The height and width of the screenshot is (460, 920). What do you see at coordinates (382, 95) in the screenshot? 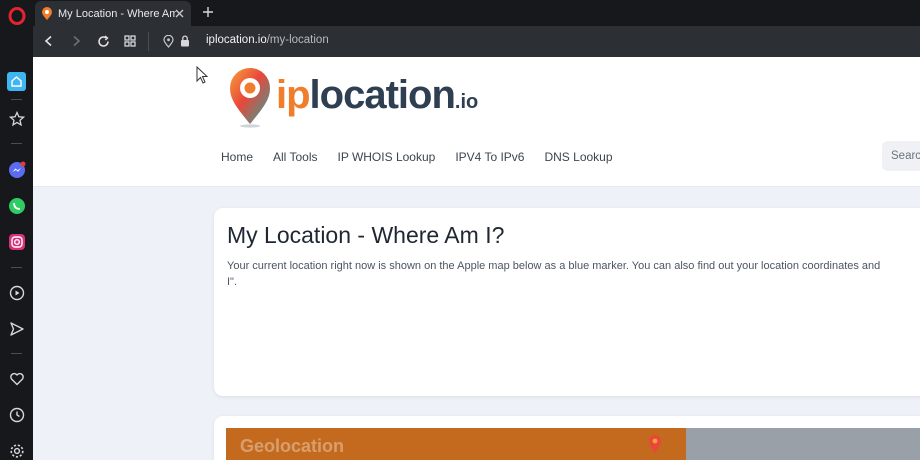
I see `logo-location: location` at bounding box center [382, 95].